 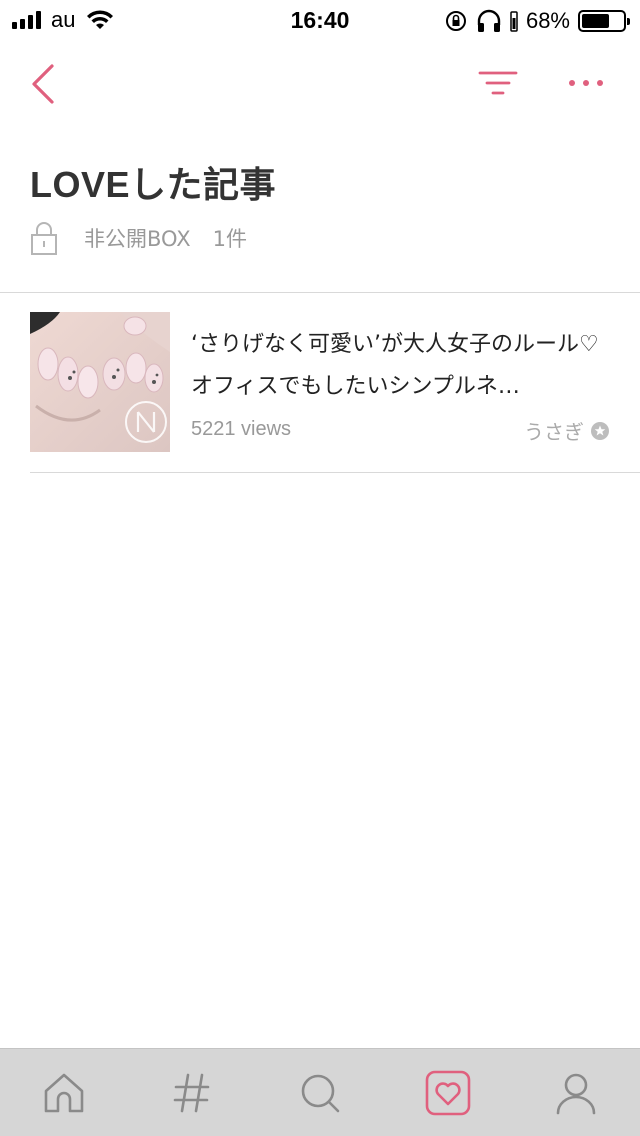 What do you see at coordinates (514, 21) in the screenshot?
I see `headphone-battery-icon` at bounding box center [514, 21].